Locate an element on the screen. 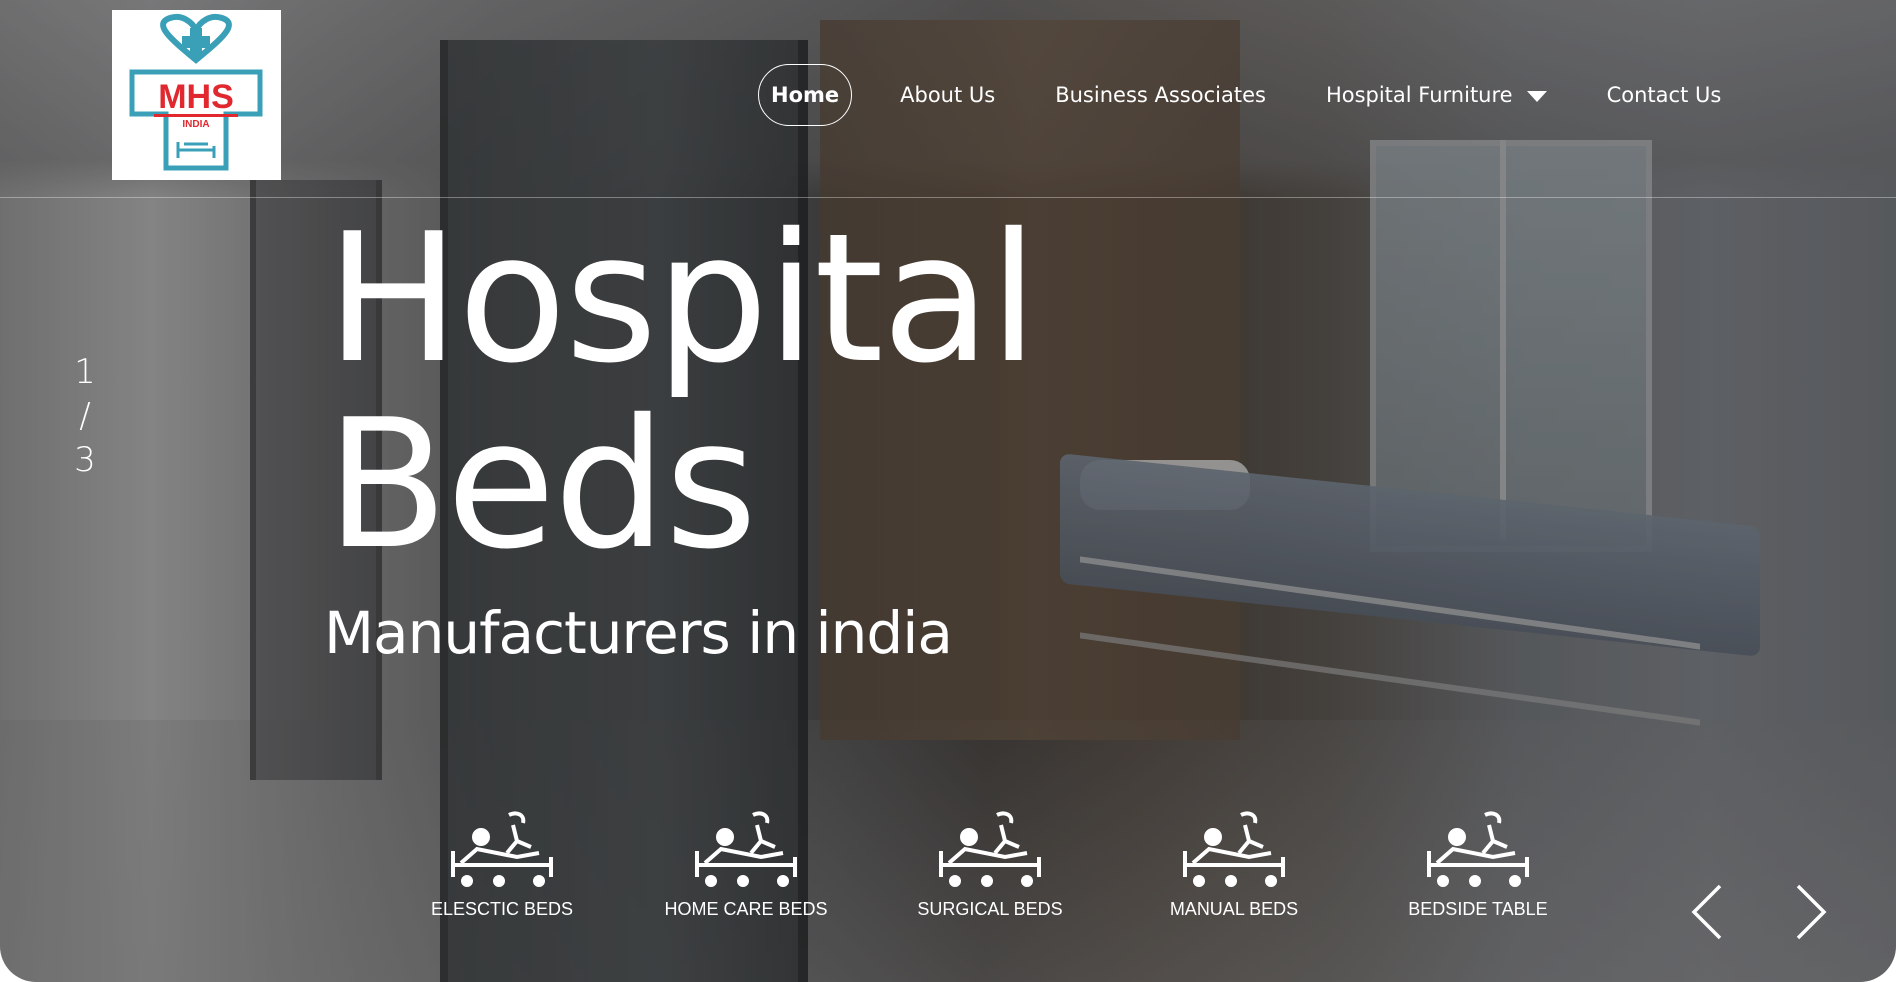  category-bedside-table: BEDSIDE TABLE is located at coordinates (1478, 862).